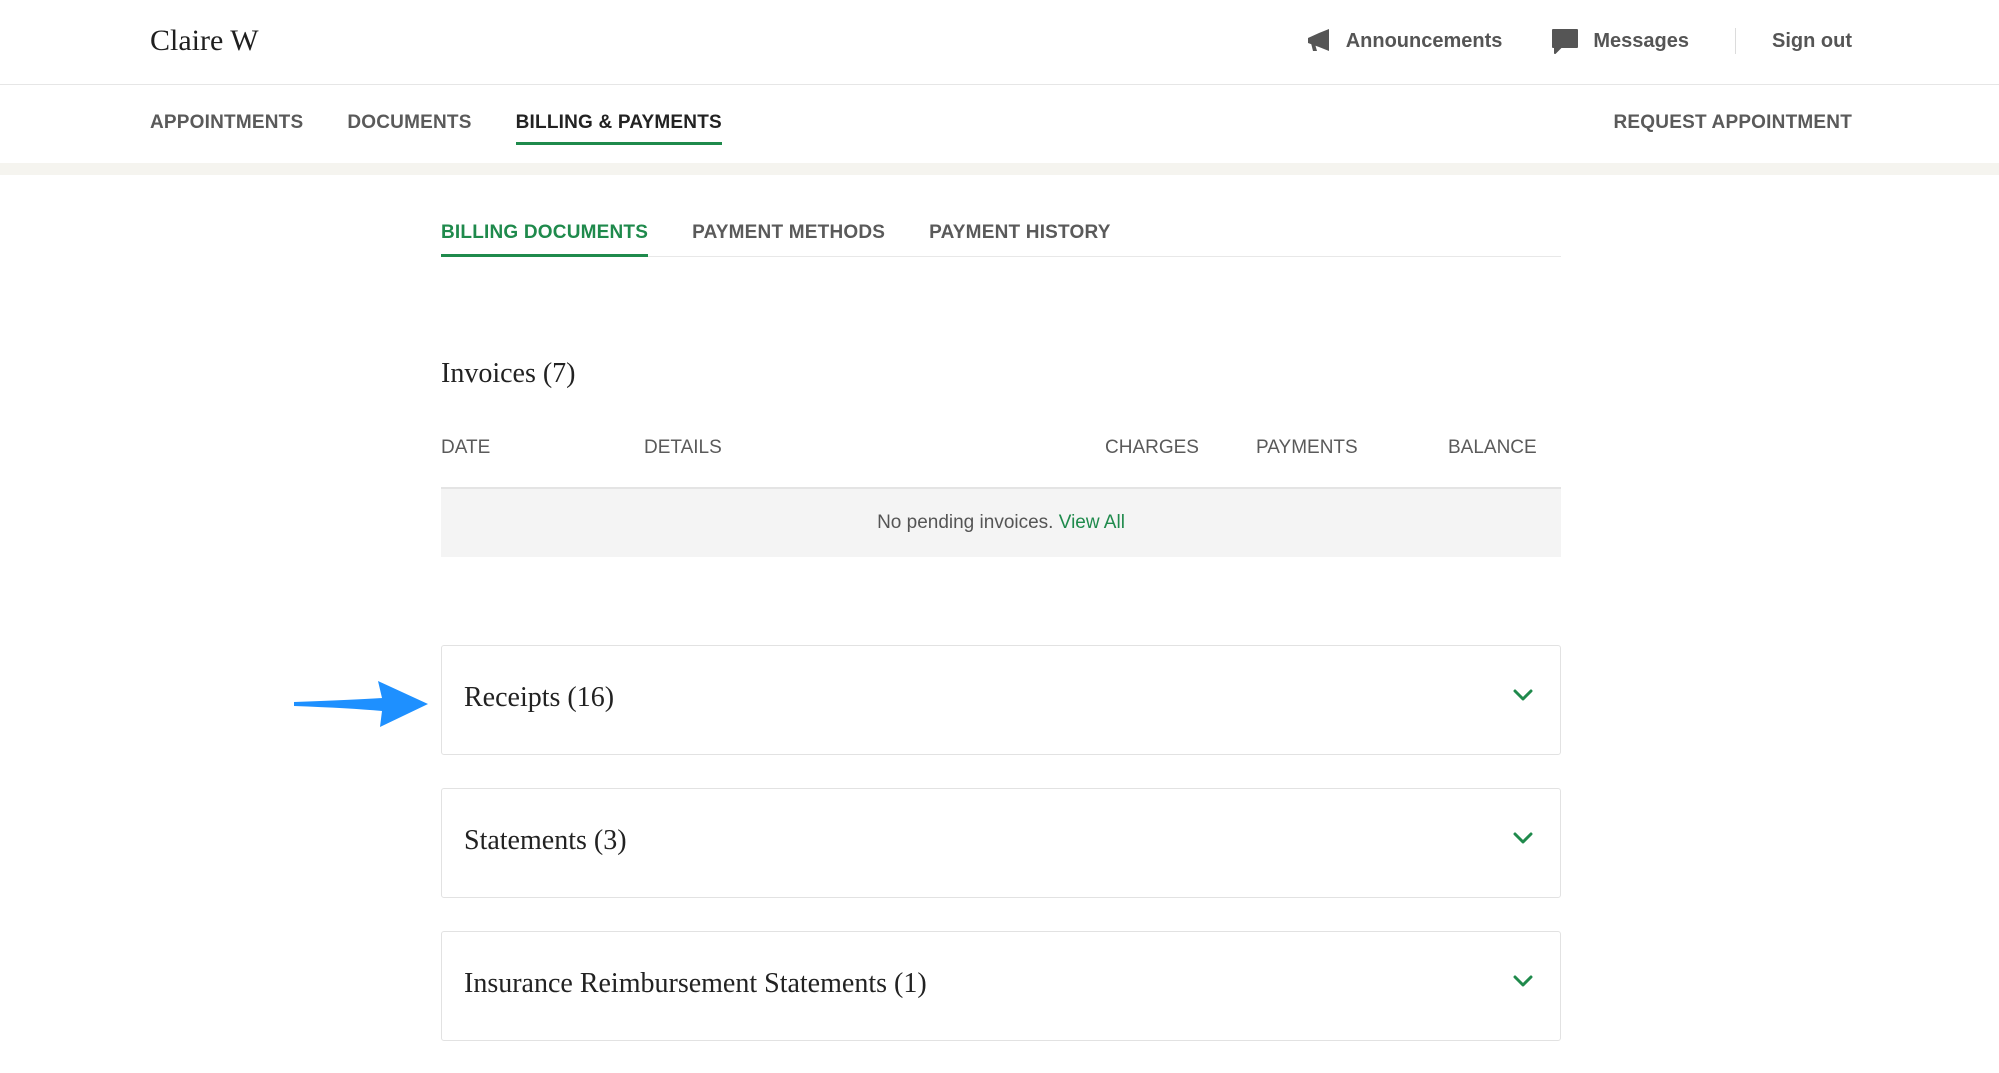 This screenshot has width=1999, height=1073. What do you see at coordinates (683, 447) in the screenshot?
I see `column-details: DETAILS` at bounding box center [683, 447].